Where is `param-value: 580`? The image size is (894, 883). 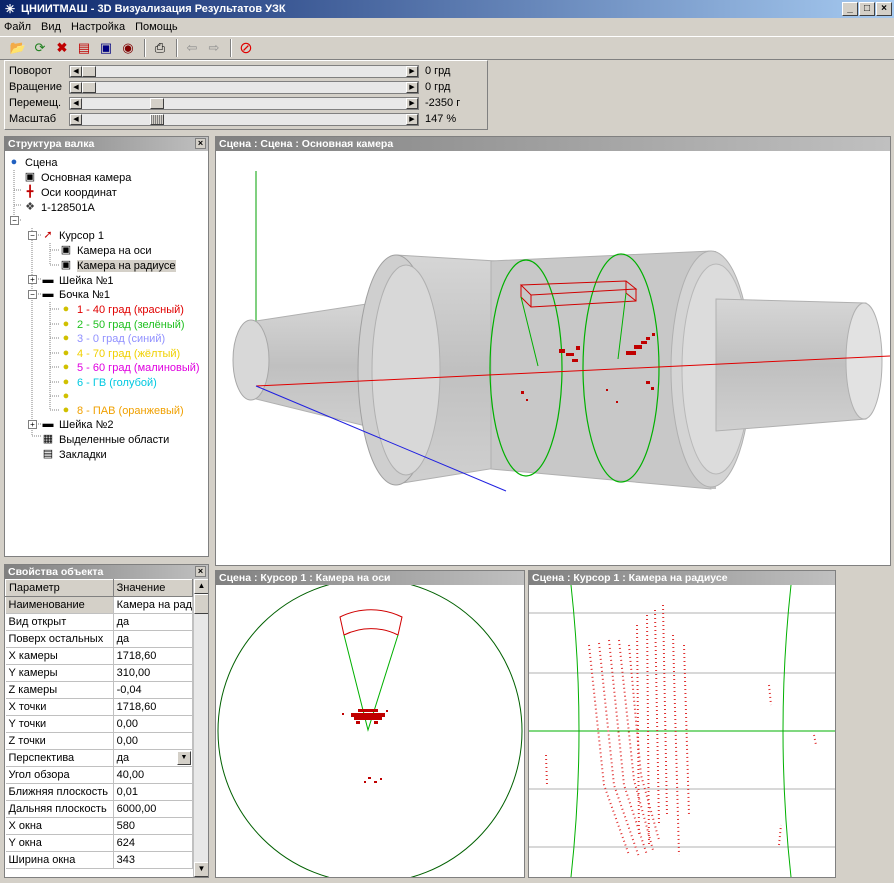 param-value: 580 is located at coordinates (153, 826).